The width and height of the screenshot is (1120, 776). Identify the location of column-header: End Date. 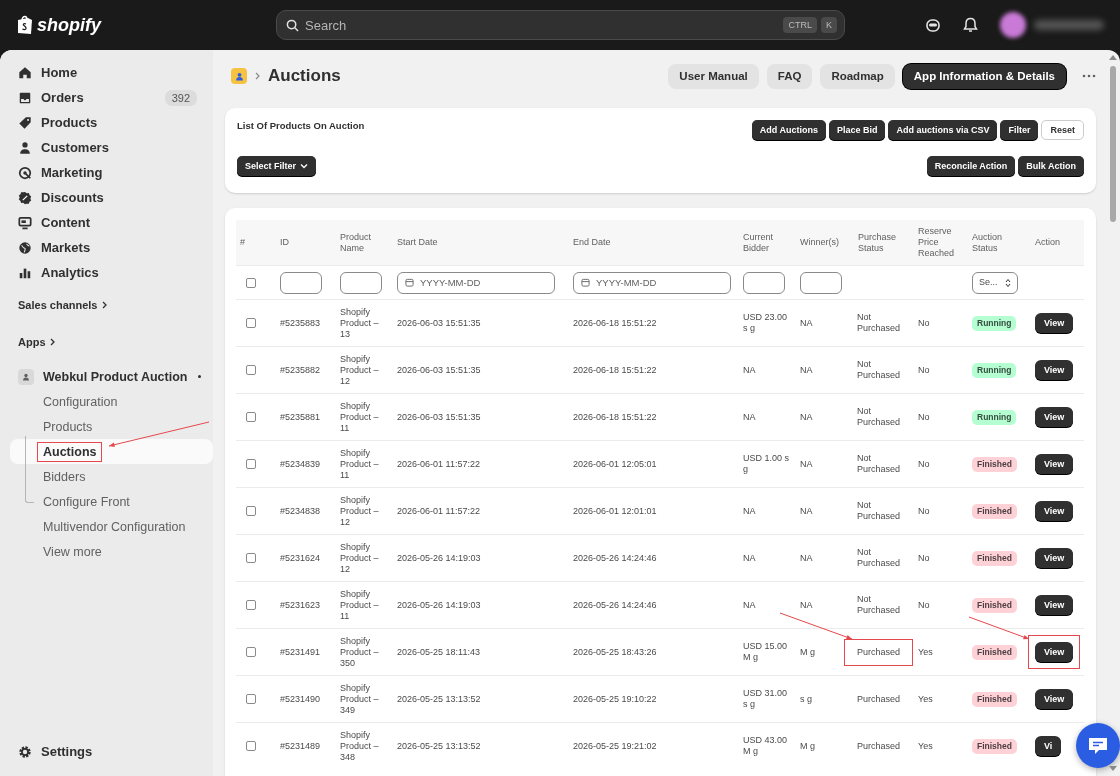
(592, 242).